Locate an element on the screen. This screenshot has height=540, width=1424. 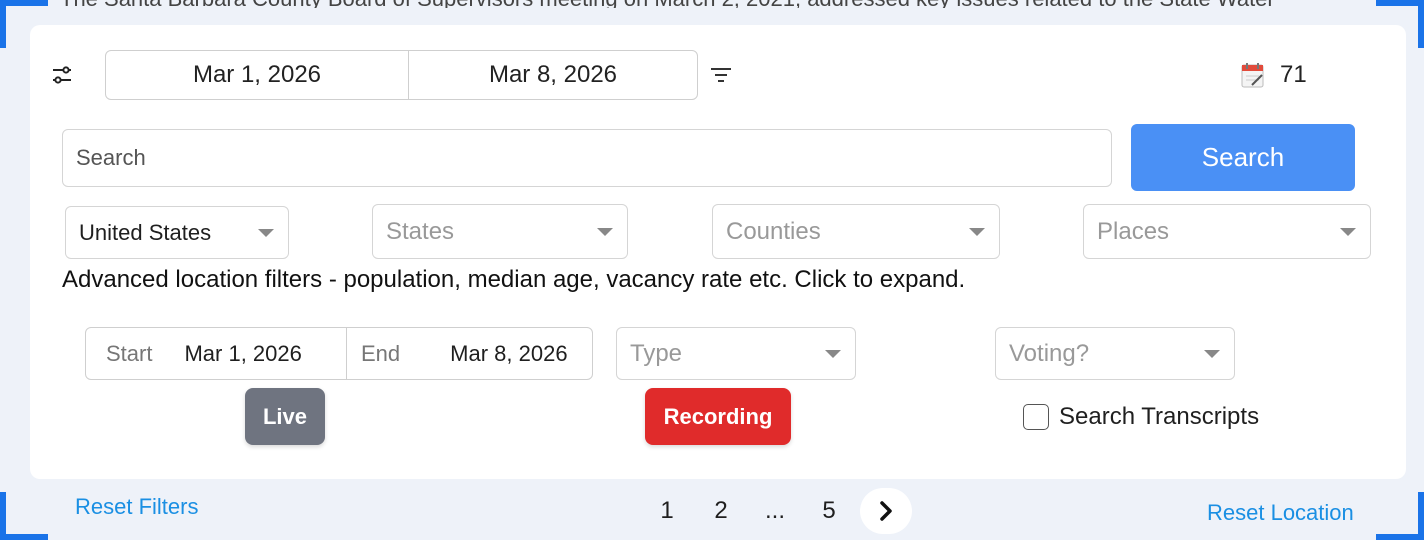
country-select-value: United States is located at coordinates (145, 232).